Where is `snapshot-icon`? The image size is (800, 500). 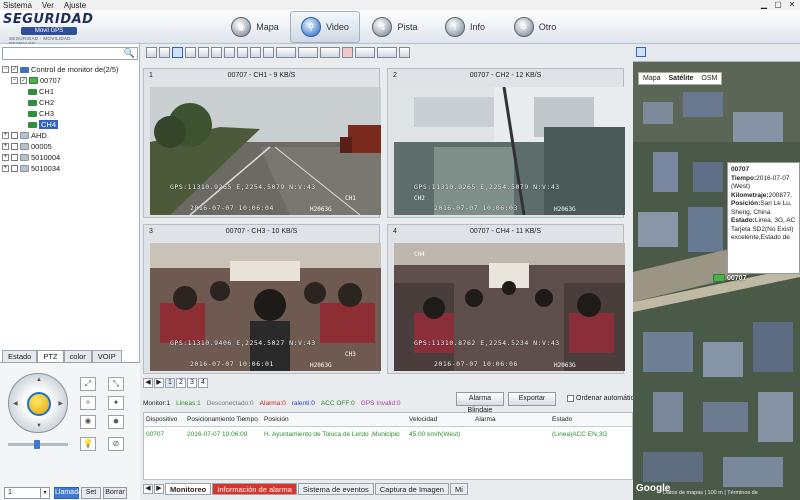 snapshot-icon is located at coordinates (330, 52).